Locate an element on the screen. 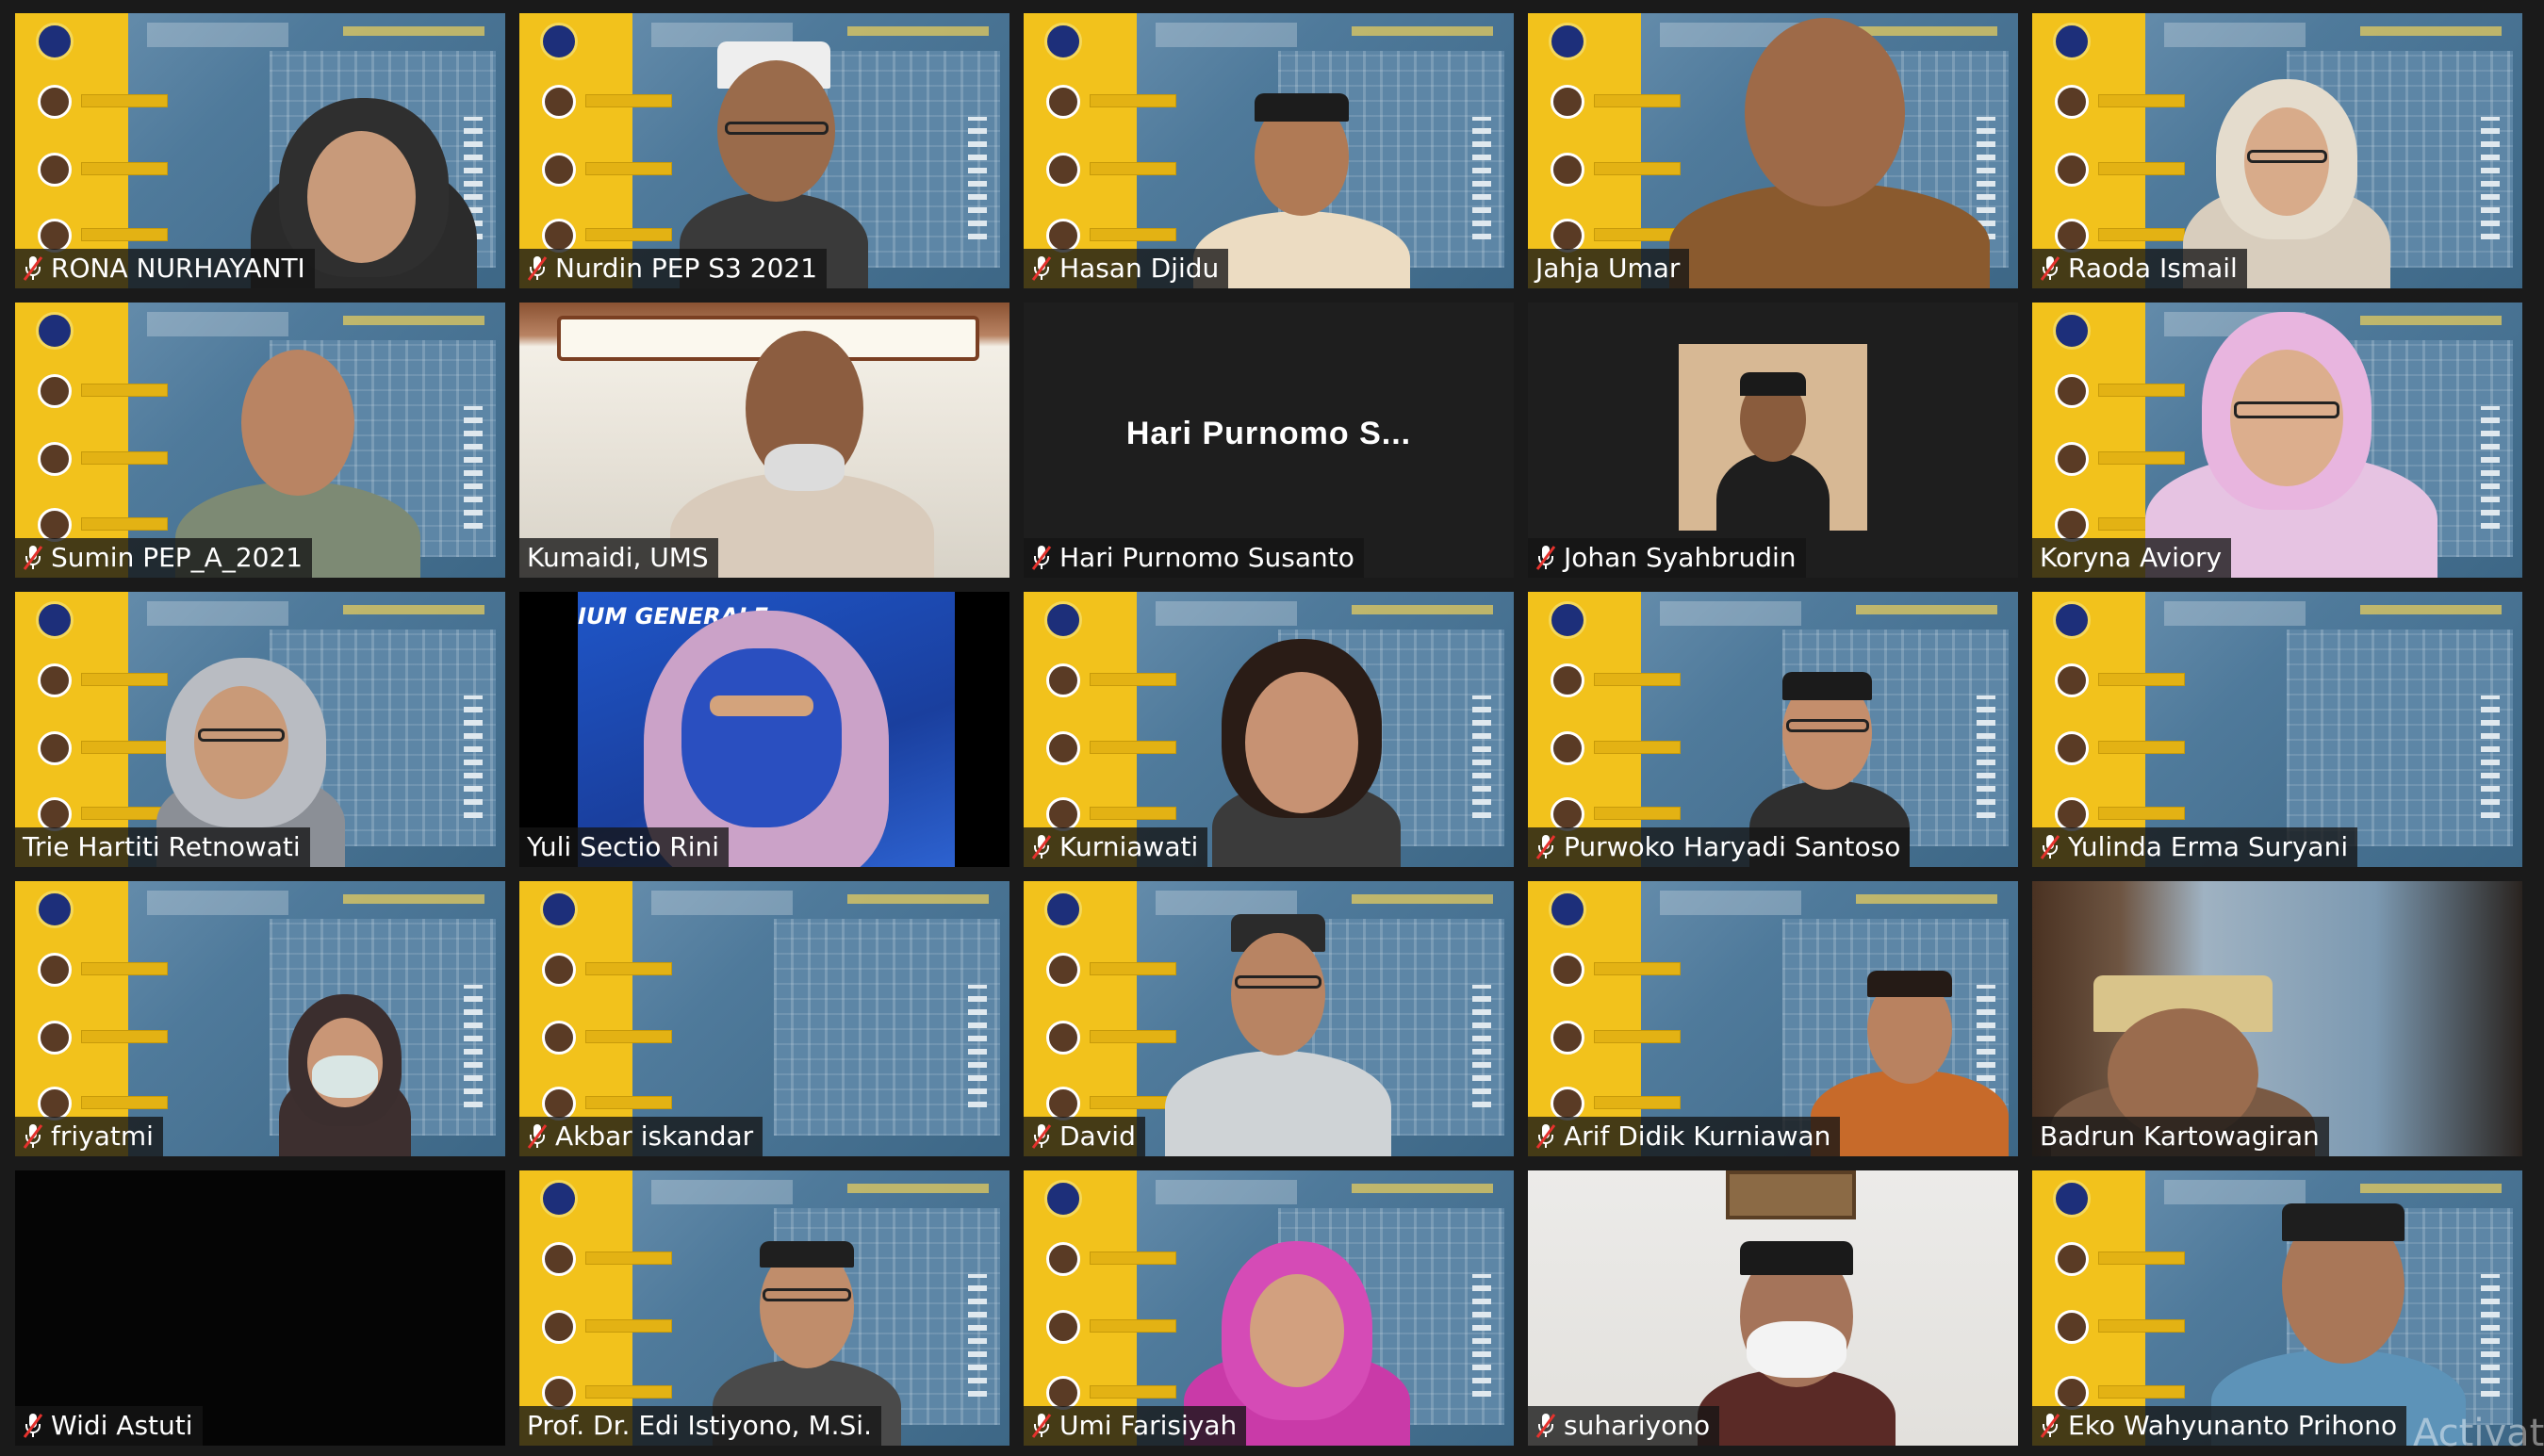  participant-name-label: Nurdin PEP S3 2021 is located at coordinates (674, 268).